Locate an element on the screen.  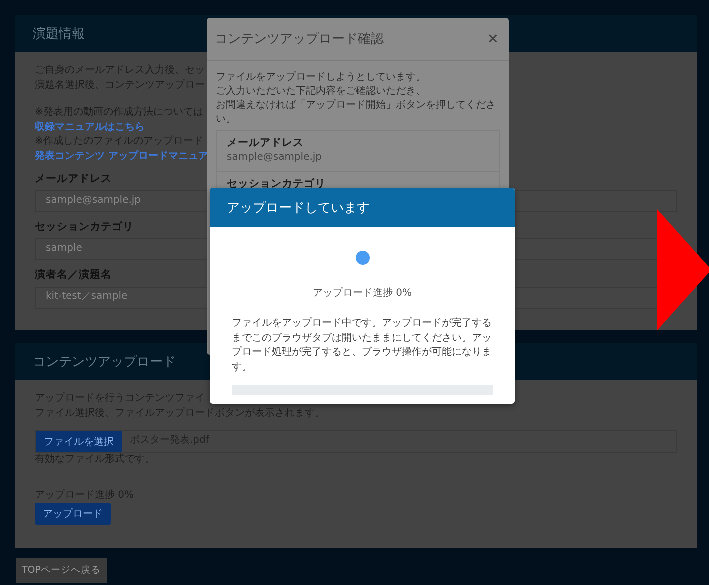
dialog-title: アップロードしています is located at coordinates (362, 207).